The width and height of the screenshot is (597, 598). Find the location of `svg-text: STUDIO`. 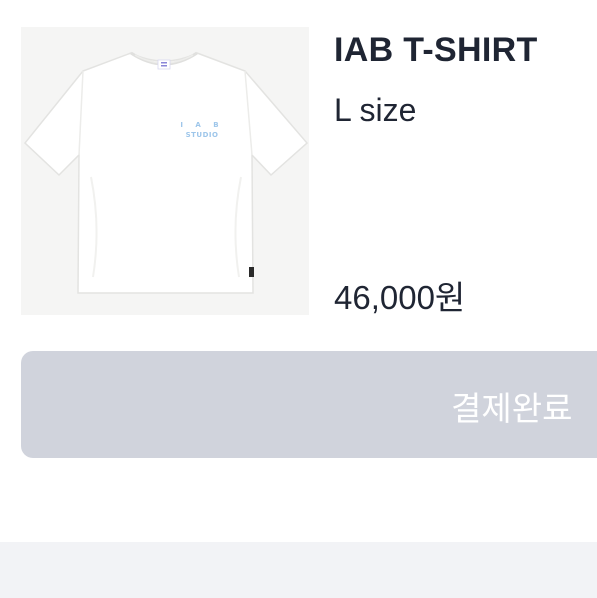

svg-text: STUDIO is located at coordinates (202, 135).